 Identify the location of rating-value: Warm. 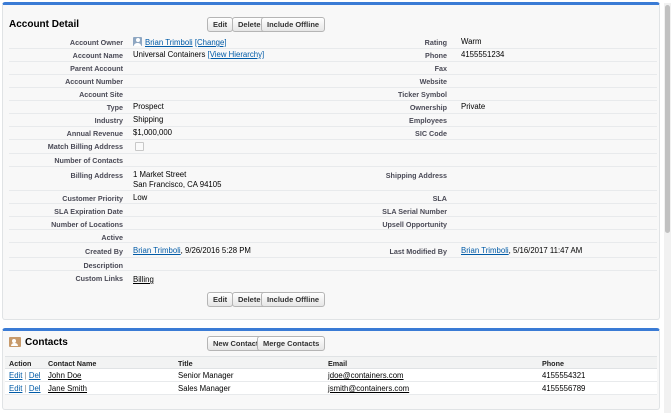
(471, 41).